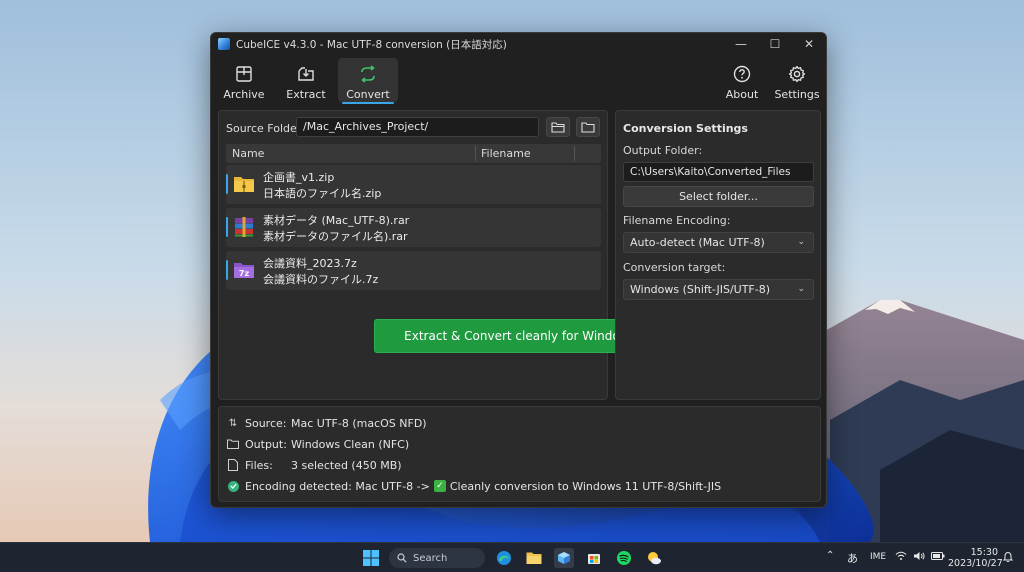 This screenshot has height=572, width=1024. I want to click on system-tray-icons, so click(920, 556).